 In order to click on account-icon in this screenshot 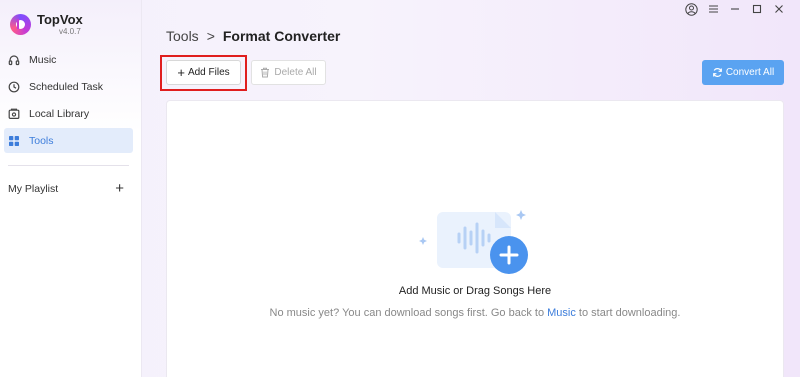, I will do `click(691, 9)`.